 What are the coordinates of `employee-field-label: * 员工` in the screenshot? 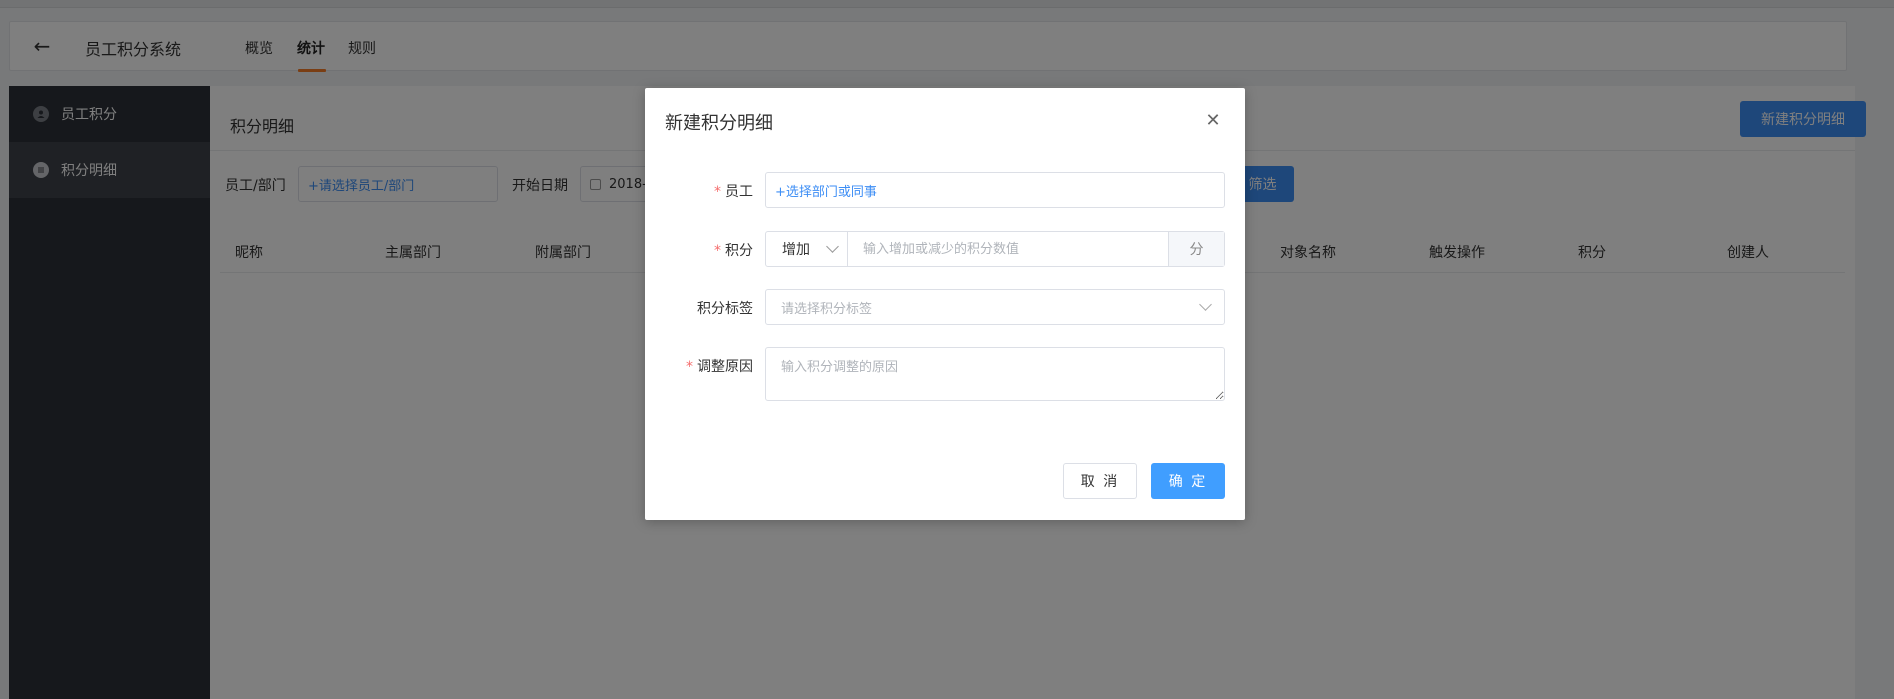 It's located at (733, 192).